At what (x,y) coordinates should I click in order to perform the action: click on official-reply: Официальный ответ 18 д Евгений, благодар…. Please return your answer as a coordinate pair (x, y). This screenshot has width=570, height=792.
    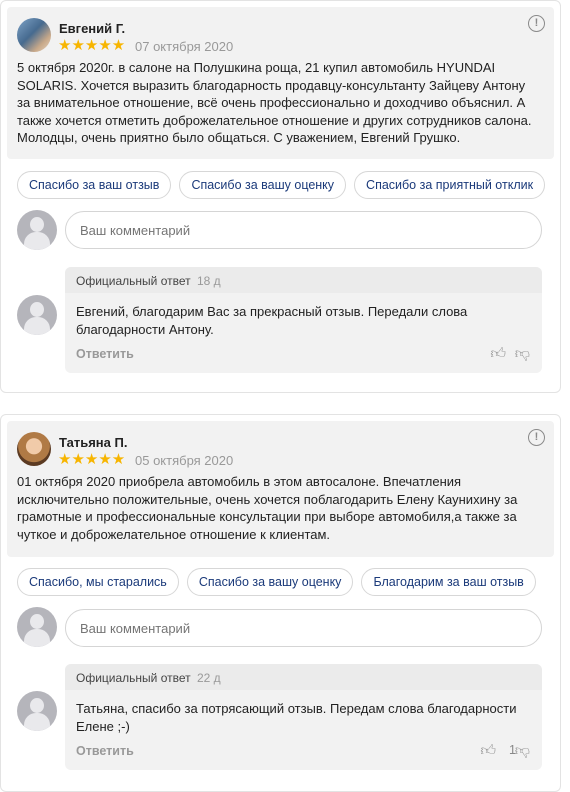
    Looking at the image, I should click on (303, 320).